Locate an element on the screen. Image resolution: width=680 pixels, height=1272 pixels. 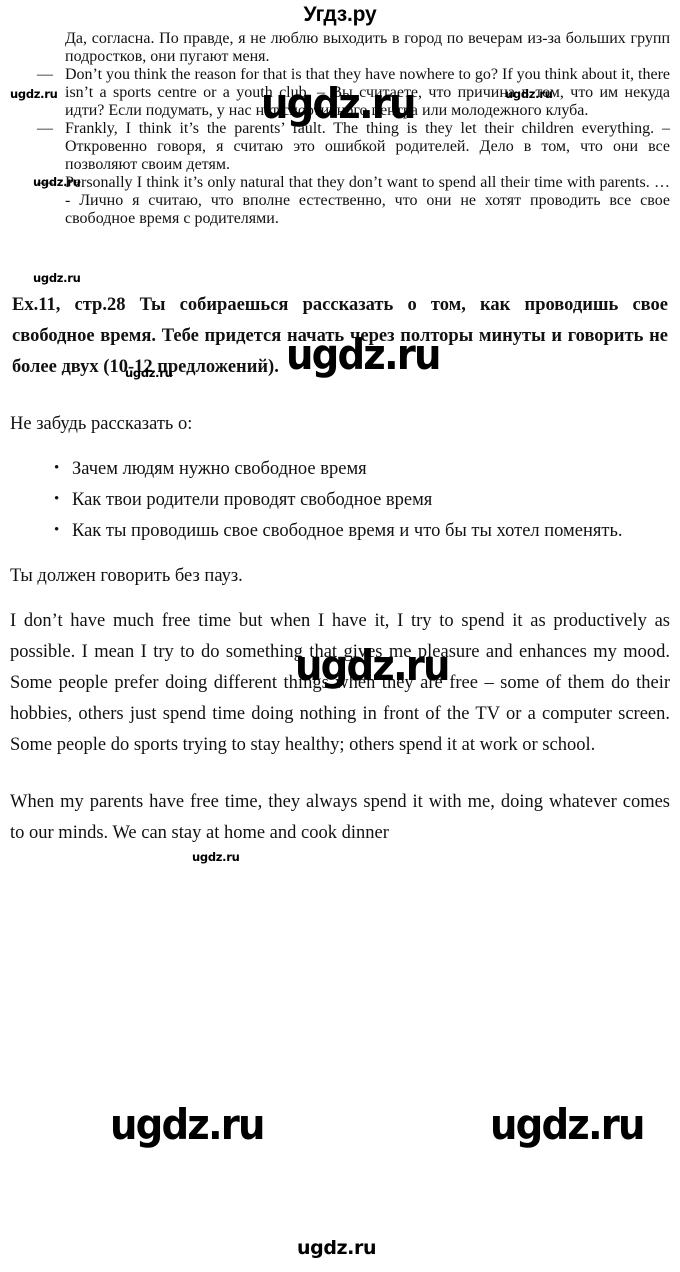
list-item: • Зачем людям нужно свободное время is located at coordinates (340, 469).